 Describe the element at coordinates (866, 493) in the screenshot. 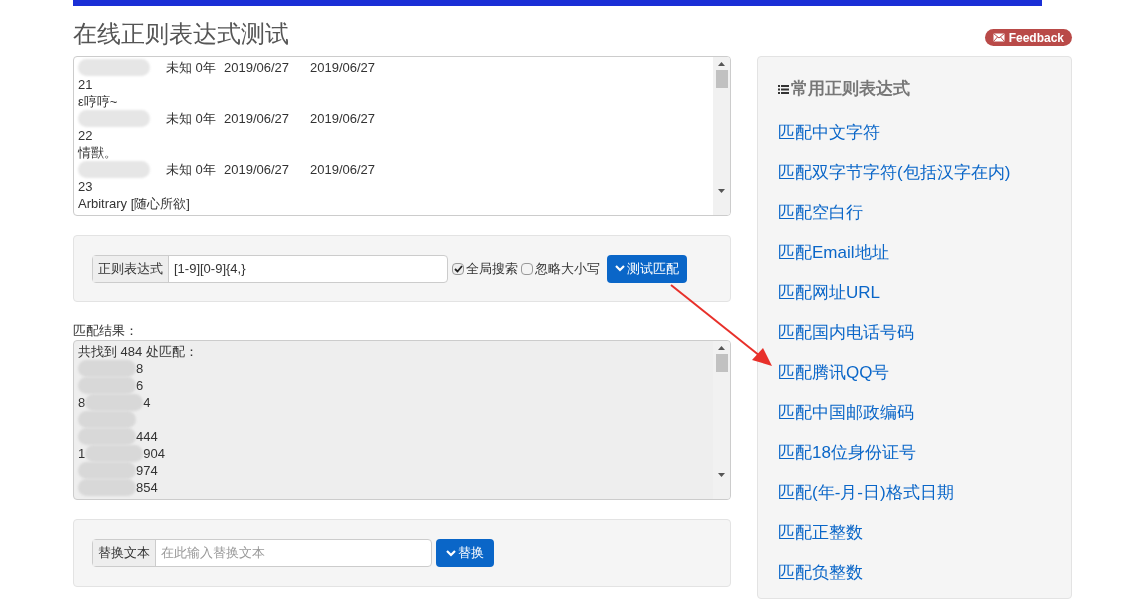

I see `sidebar-link: 匹配(年-月-日)格式日期` at that location.